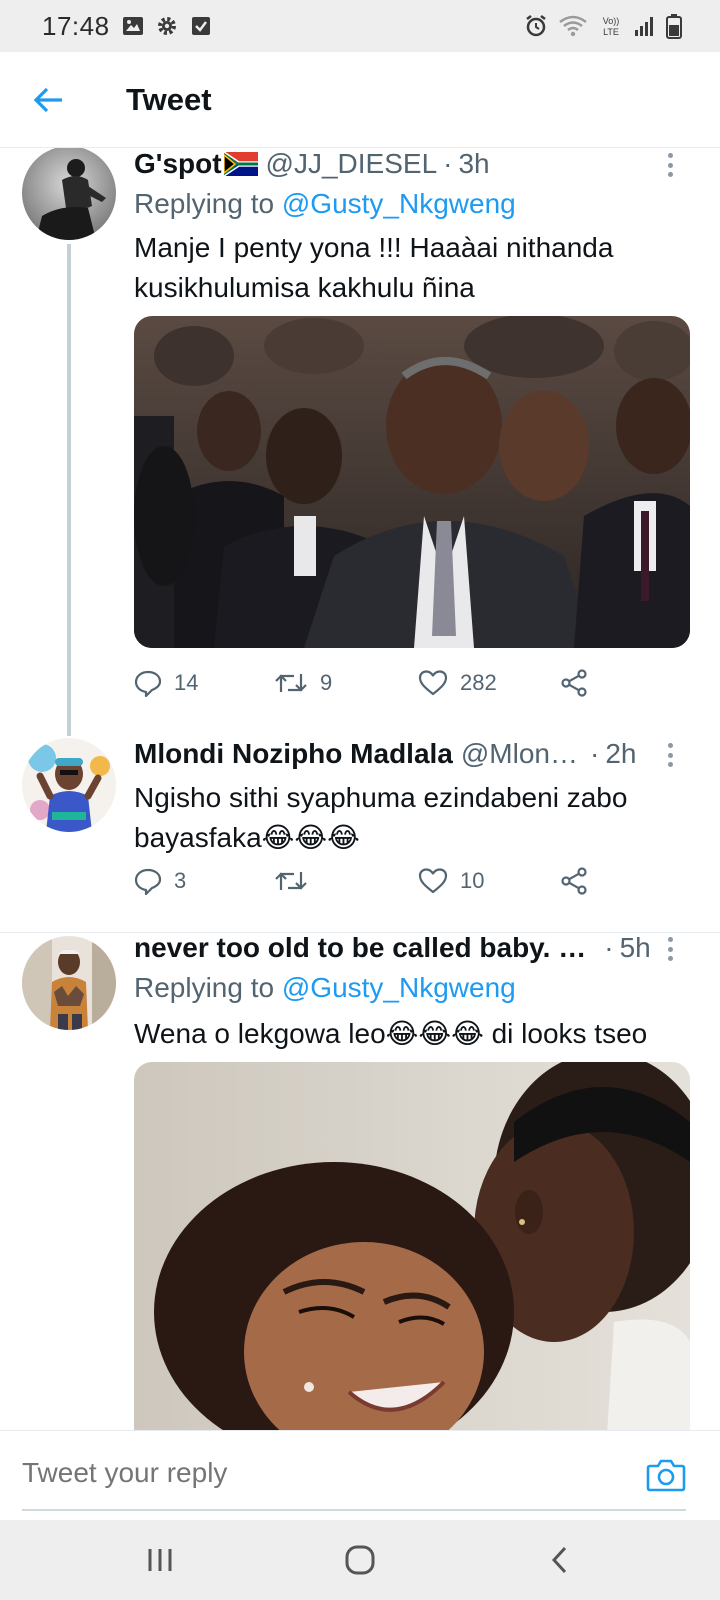  What do you see at coordinates (611, 32) in the screenshot?
I see `svg-text: LTE` at bounding box center [611, 32].